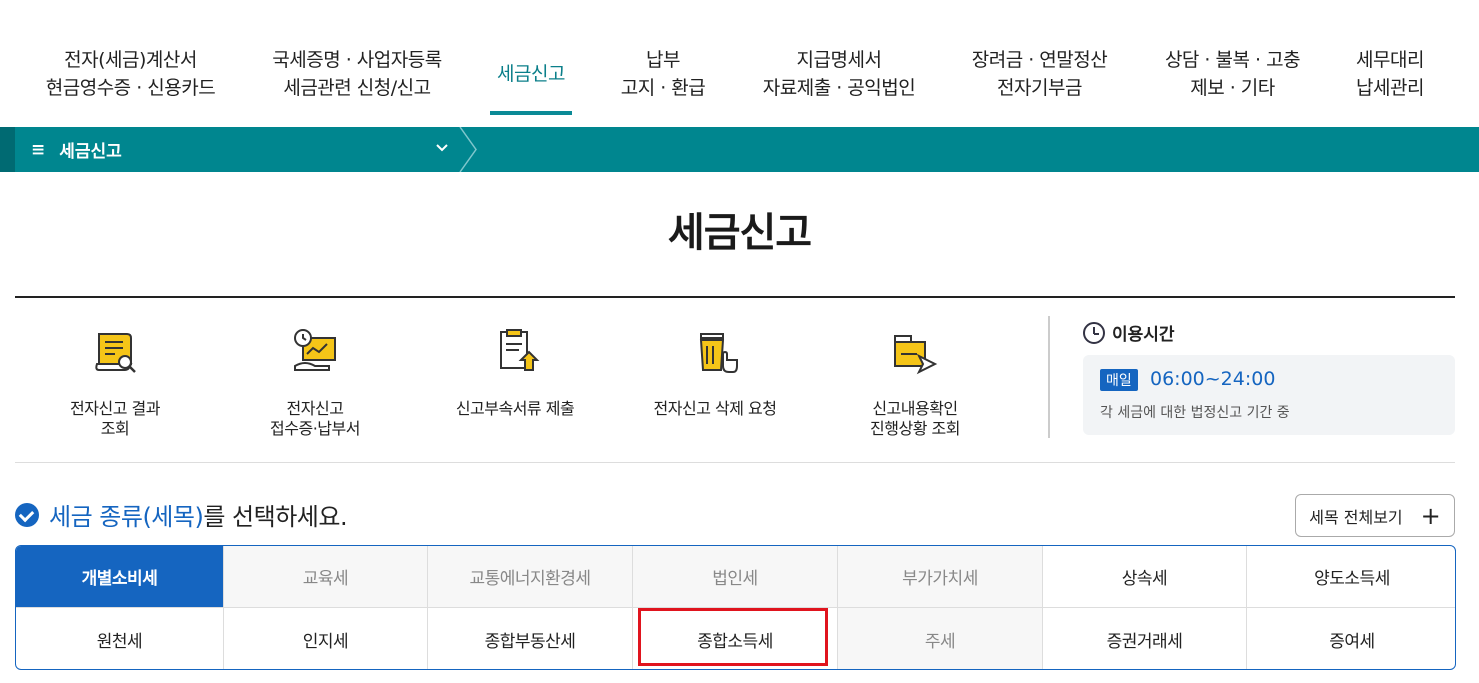  I want to click on quick-attachment-submit: 신고부속서류 제출, so click(515, 372).